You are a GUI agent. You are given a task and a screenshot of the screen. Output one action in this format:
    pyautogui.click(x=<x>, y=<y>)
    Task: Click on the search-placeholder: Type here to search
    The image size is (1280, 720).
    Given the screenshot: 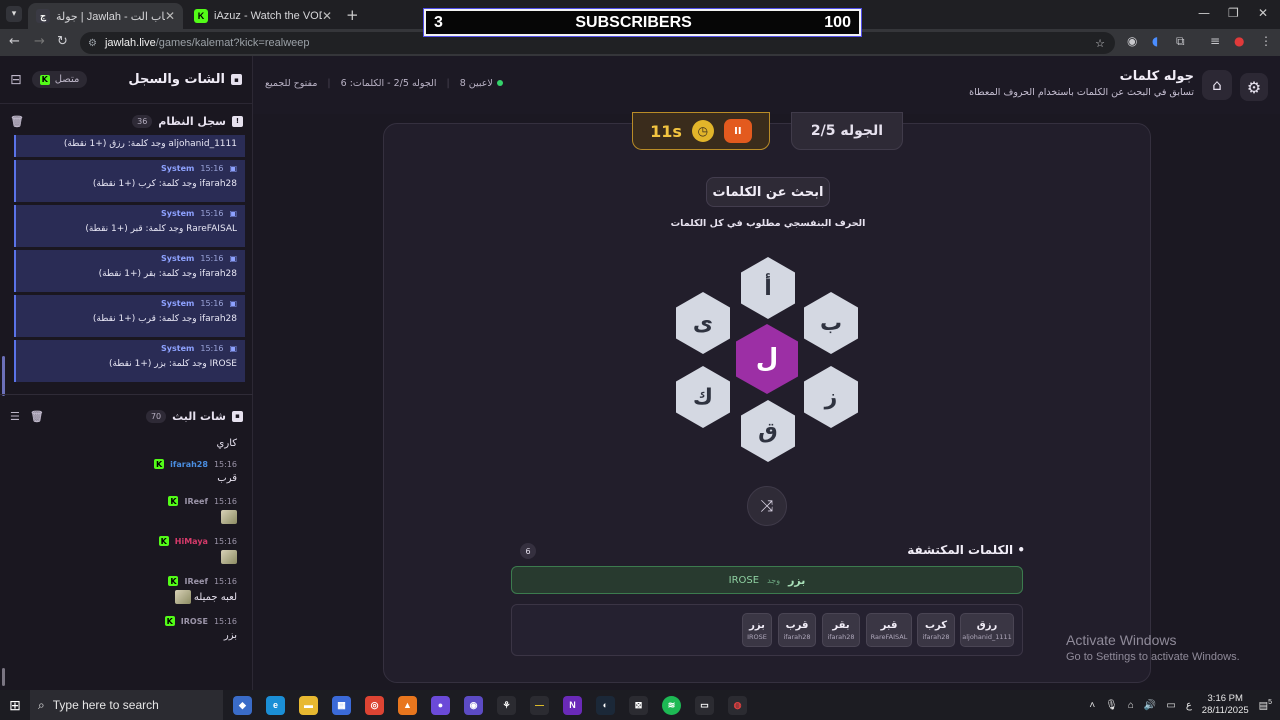 What is the action you would take?
    pyautogui.click(x=105, y=705)
    